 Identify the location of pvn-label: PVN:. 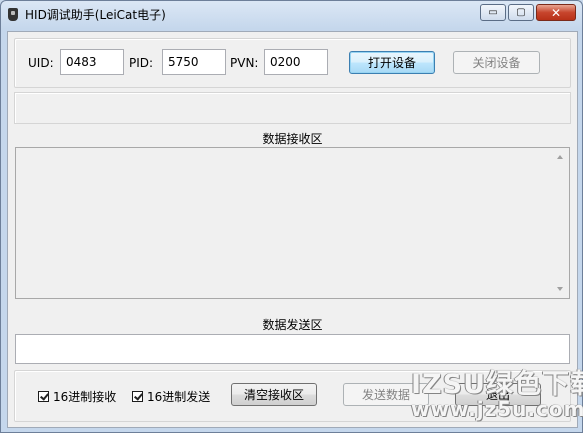
(244, 63).